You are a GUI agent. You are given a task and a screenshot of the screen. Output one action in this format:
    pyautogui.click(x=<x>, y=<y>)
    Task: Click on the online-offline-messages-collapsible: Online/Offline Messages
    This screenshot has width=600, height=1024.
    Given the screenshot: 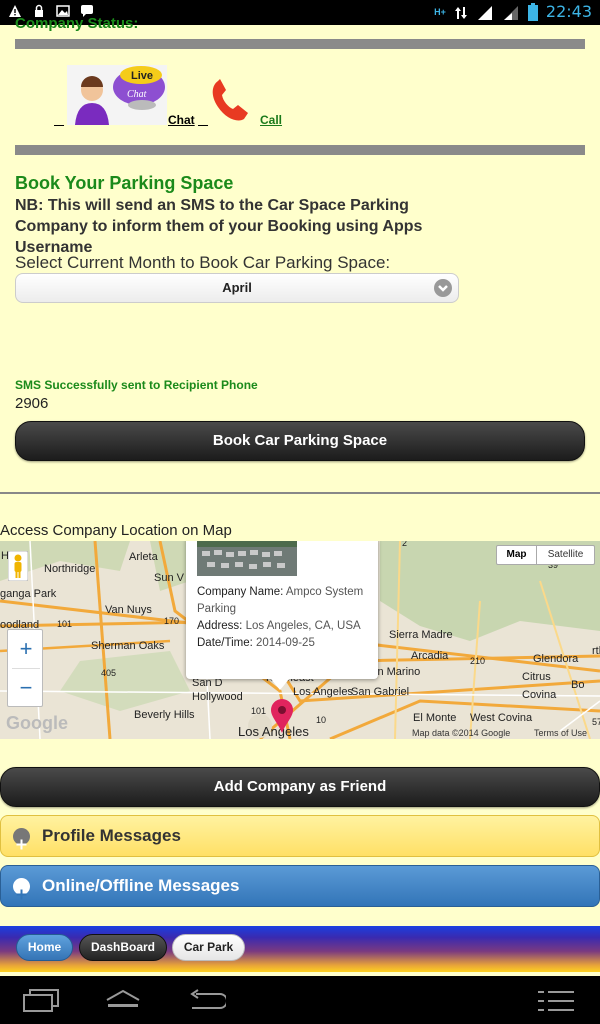 What is the action you would take?
    pyautogui.click(x=300, y=886)
    